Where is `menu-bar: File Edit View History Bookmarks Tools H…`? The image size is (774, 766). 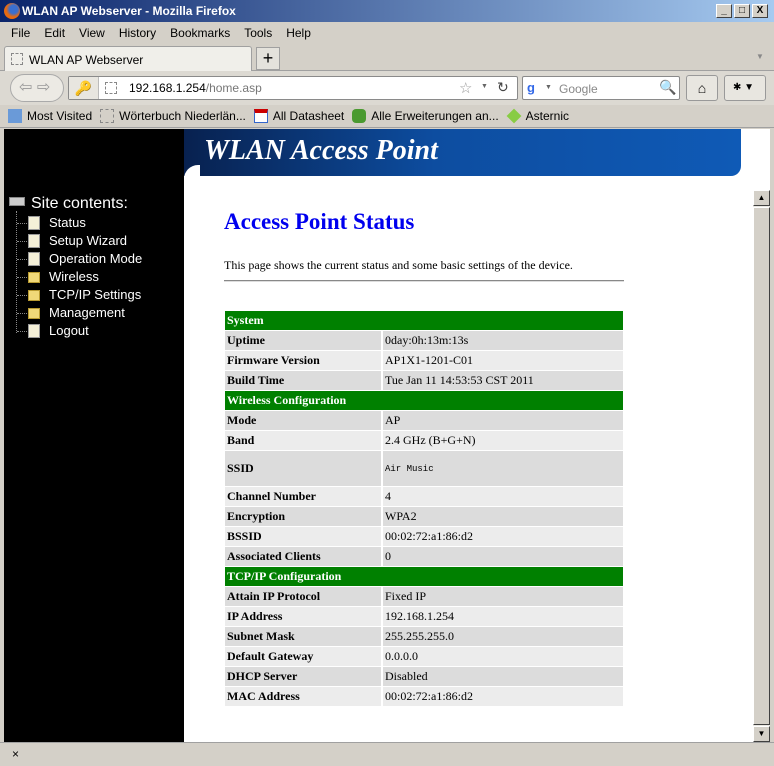 menu-bar: File Edit View History Bookmarks Tools H… is located at coordinates (387, 33).